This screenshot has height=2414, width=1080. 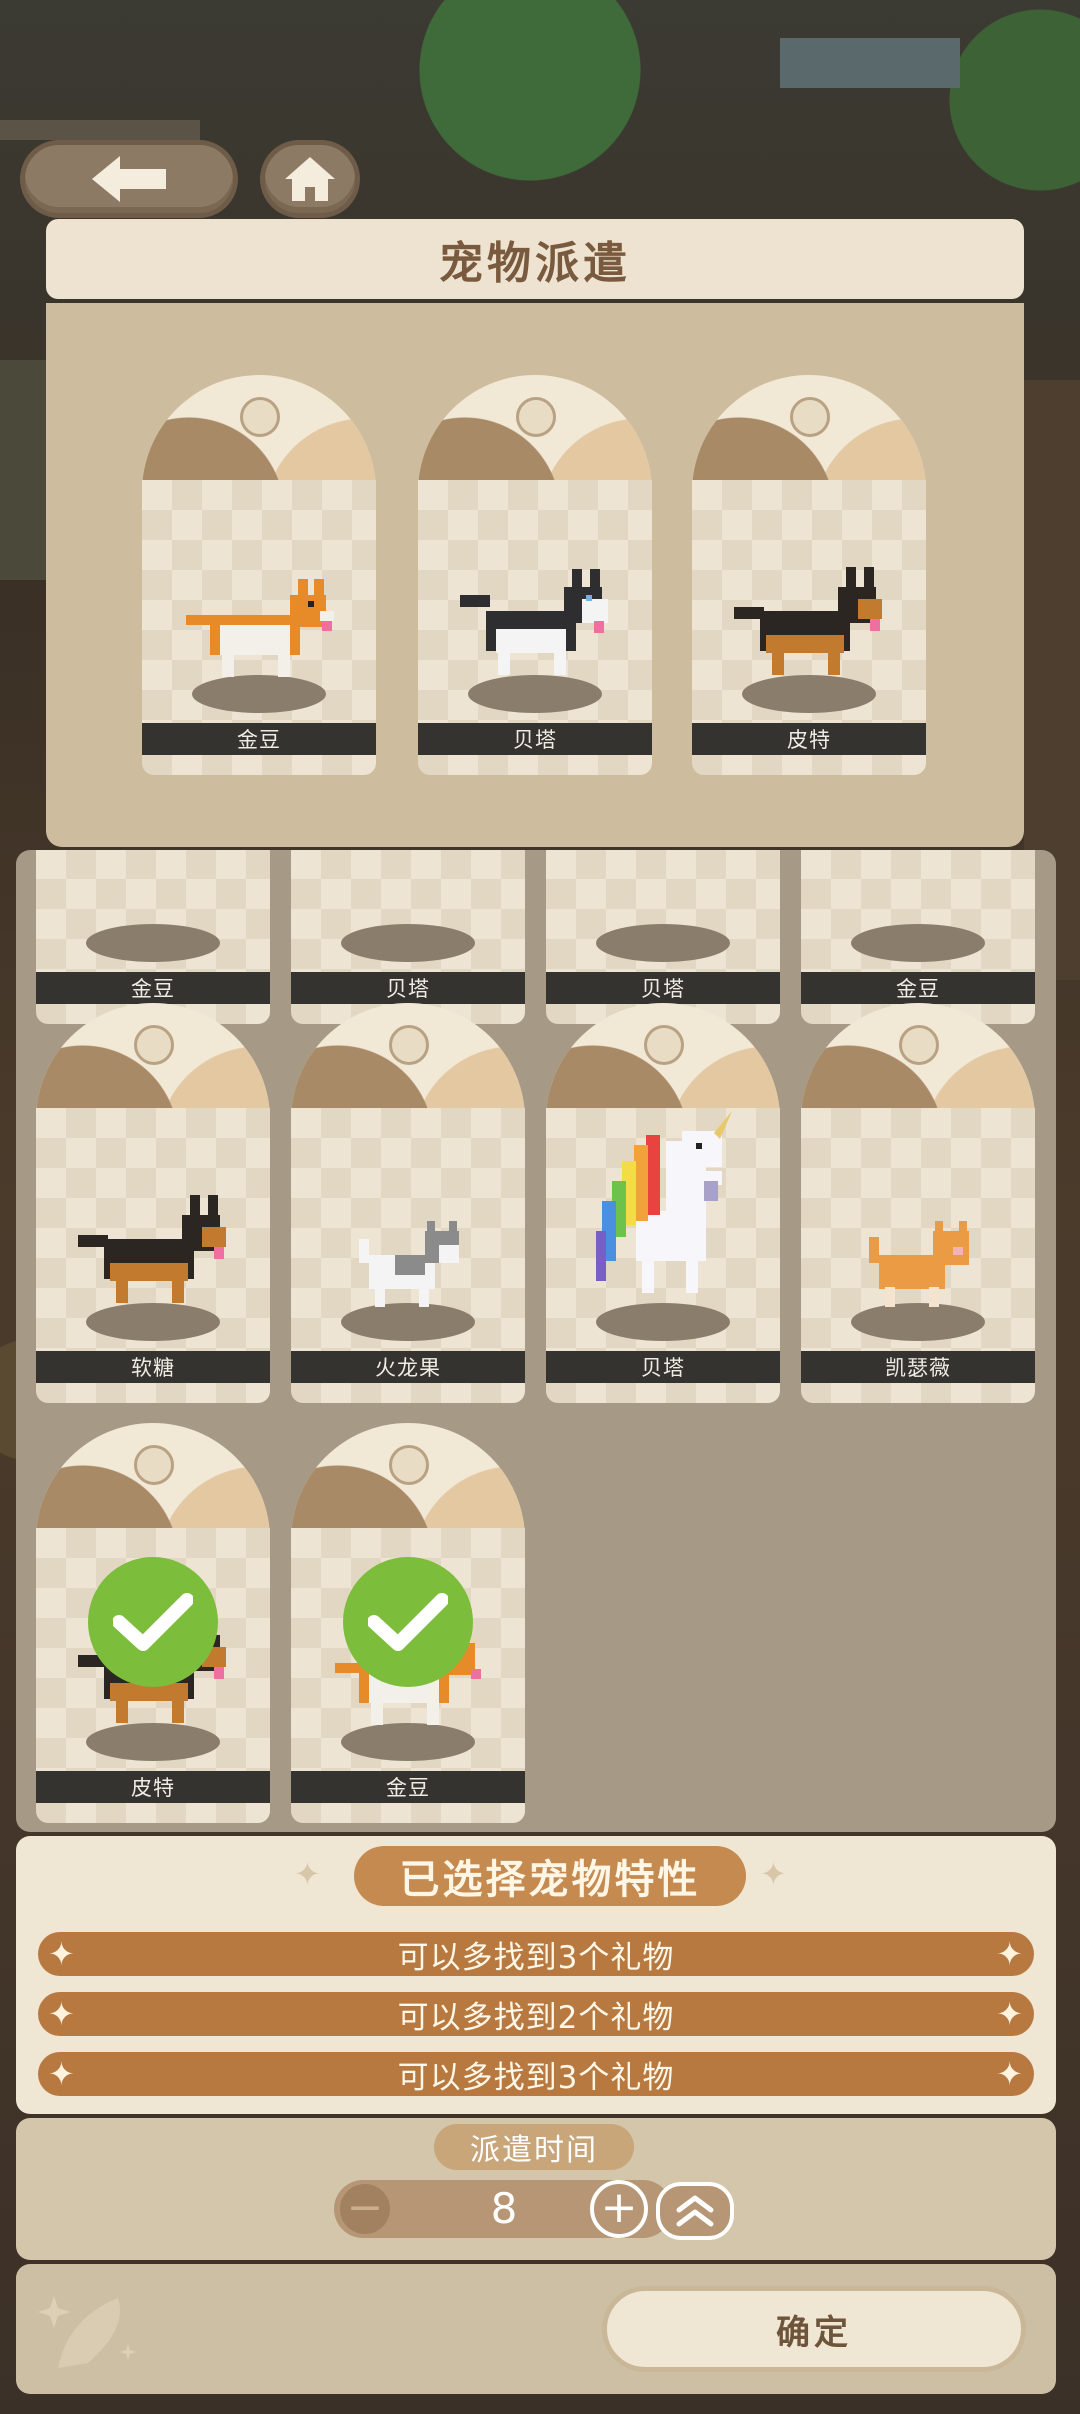 I want to click on corgi-icon, so click(x=260, y=628).